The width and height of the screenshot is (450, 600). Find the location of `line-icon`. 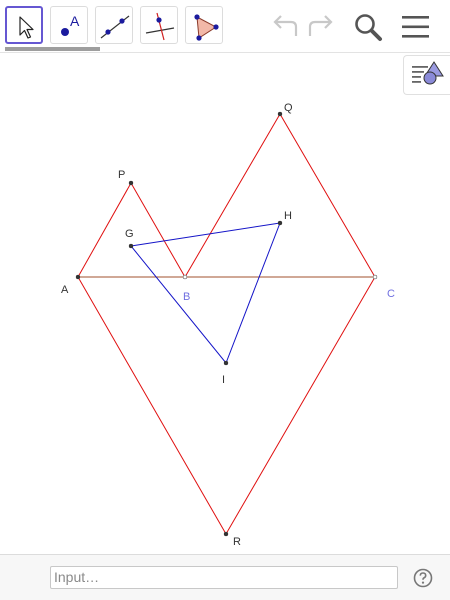

line-icon is located at coordinates (115, 27).